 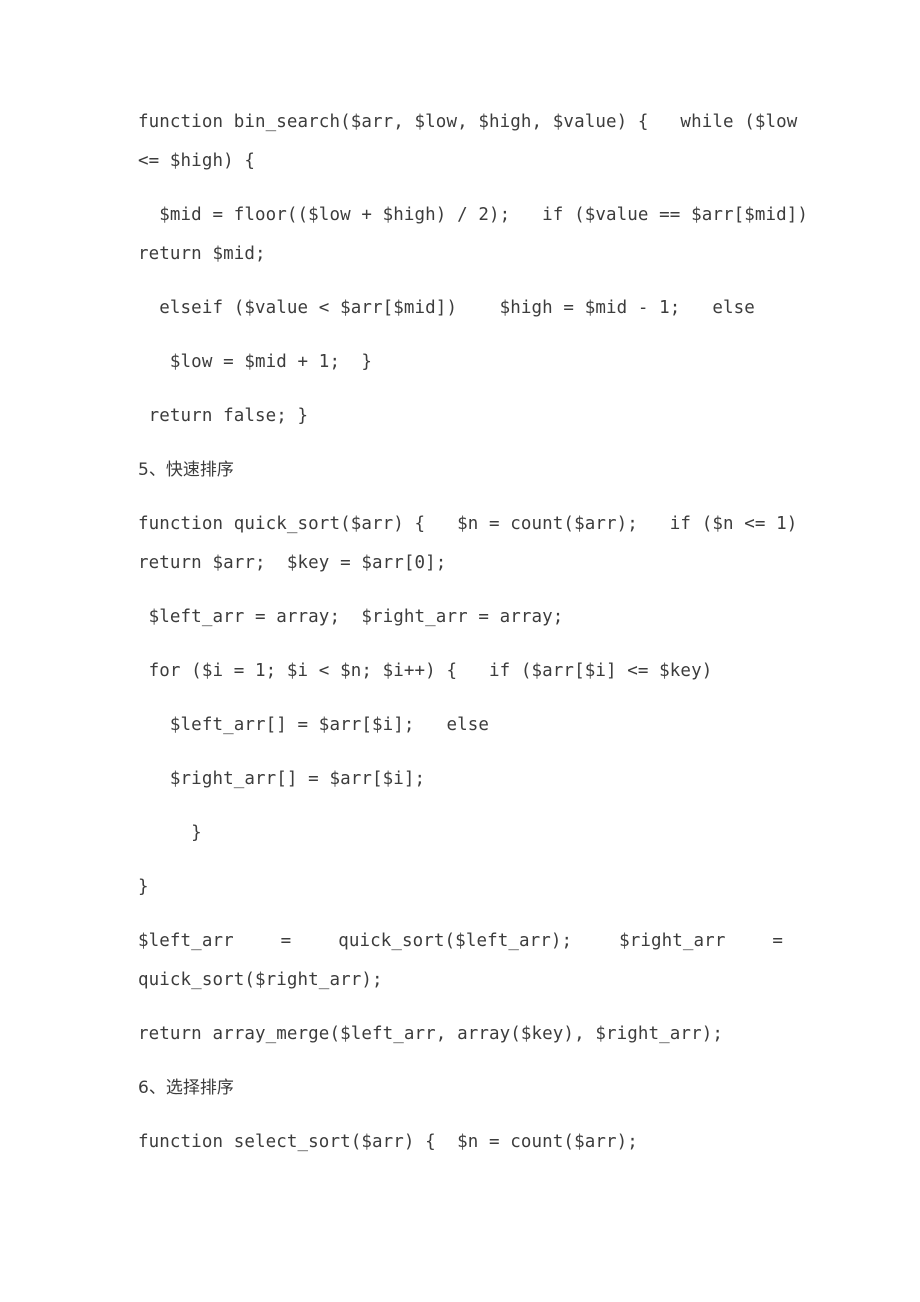 What do you see at coordinates (260, 980) in the screenshot?
I see `code-line: quick_sort($right_arr);` at bounding box center [260, 980].